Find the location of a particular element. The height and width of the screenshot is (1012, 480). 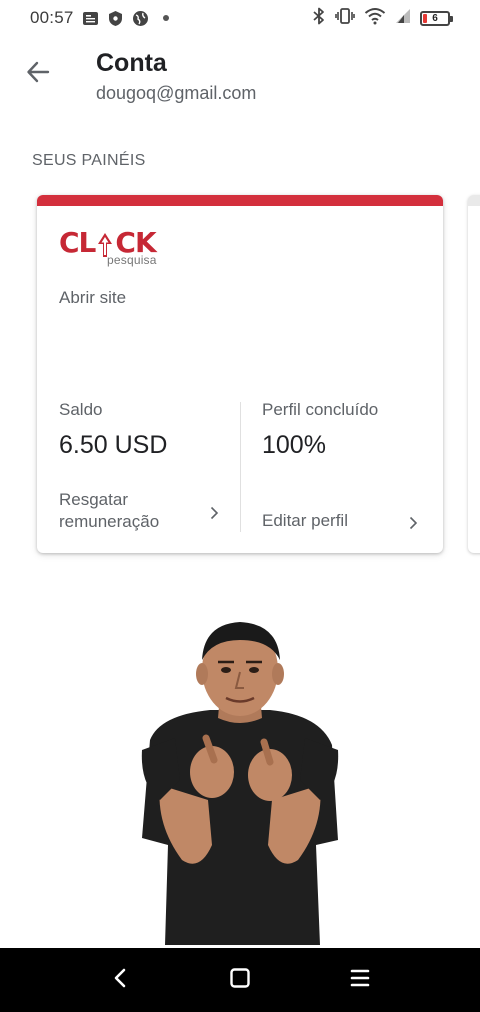

nav-back-button is located at coordinates (120, 980).